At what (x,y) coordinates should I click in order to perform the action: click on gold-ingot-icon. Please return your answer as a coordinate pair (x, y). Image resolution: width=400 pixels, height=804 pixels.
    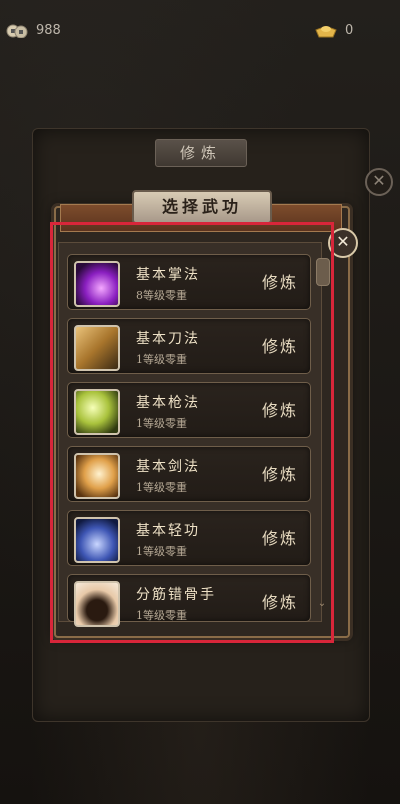
    Looking at the image, I should click on (326, 32).